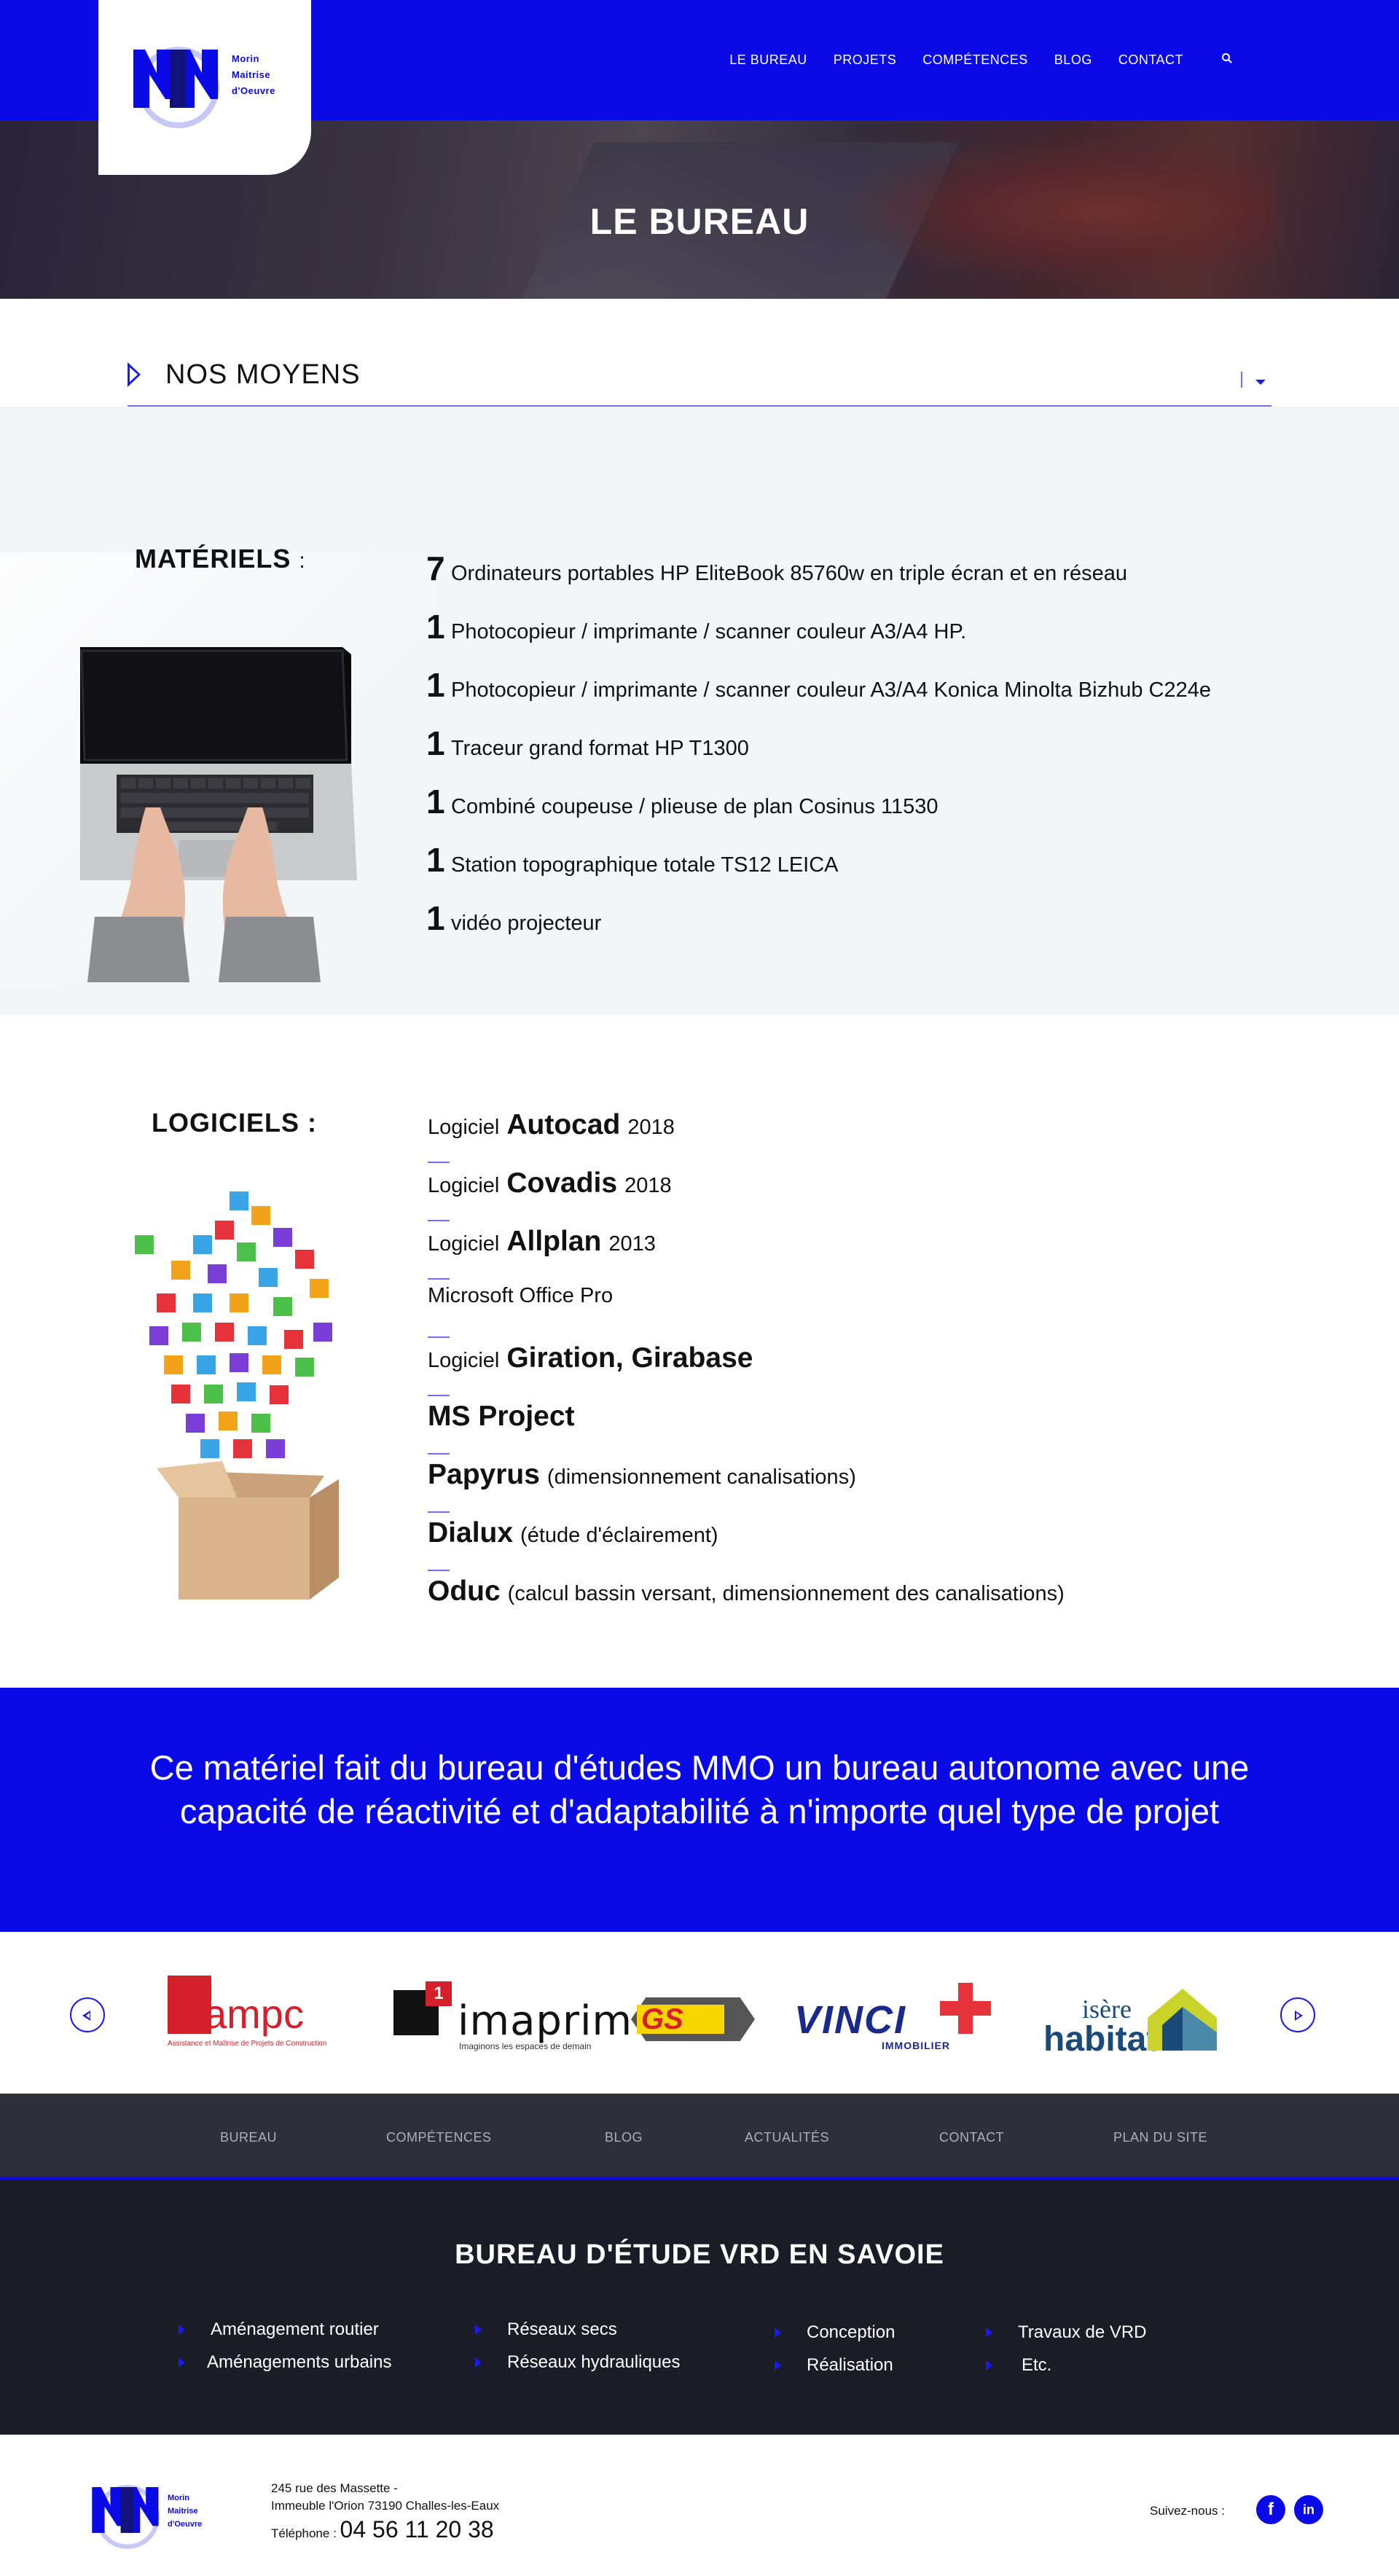 The height and width of the screenshot is (2576, 1399). Describe the element at coordinates (975, 60) in the screenshot. I see `nav-competences: COMPÉTENCES` at that location.